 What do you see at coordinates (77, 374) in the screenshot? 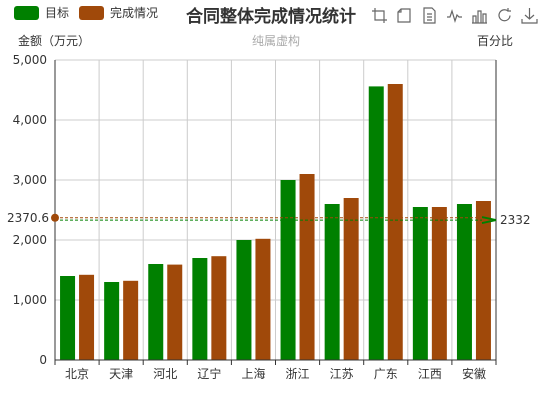
I see `x-tick-label: 北京` at bounding box center [77, 374].